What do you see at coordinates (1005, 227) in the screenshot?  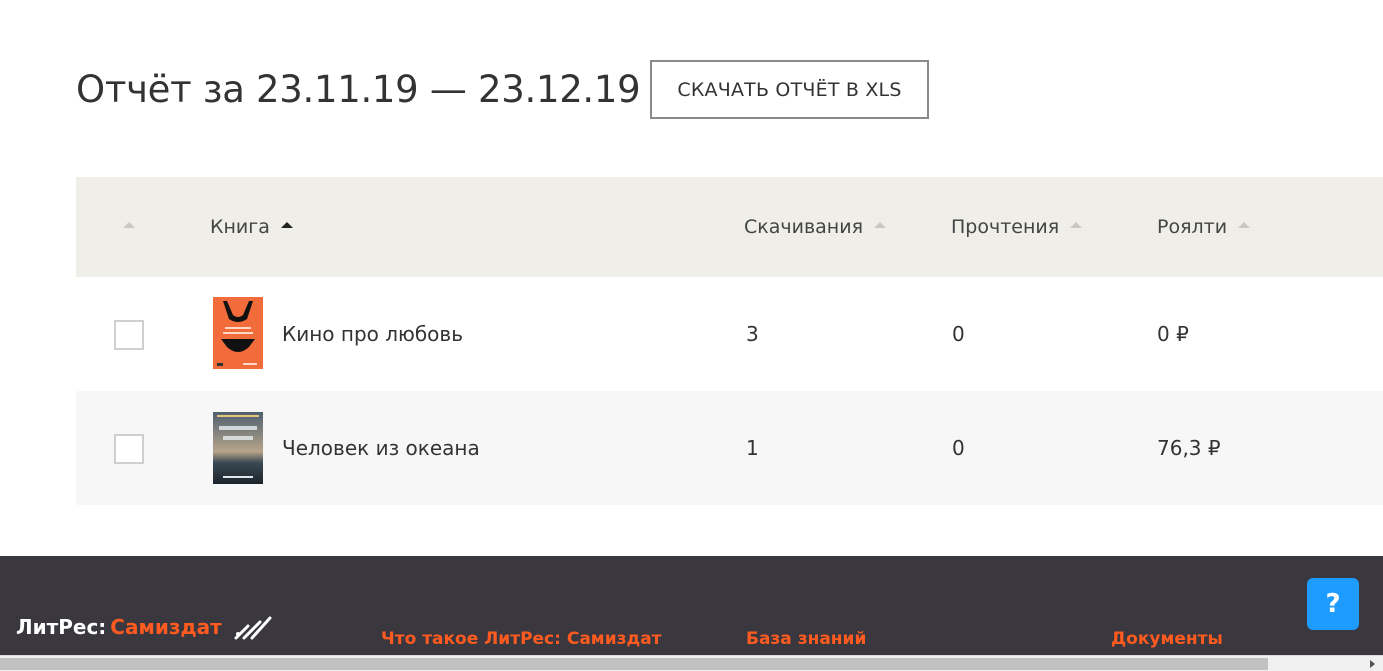 I see `column-reads-label: Прочтения` at bounding box center [1005, 227].